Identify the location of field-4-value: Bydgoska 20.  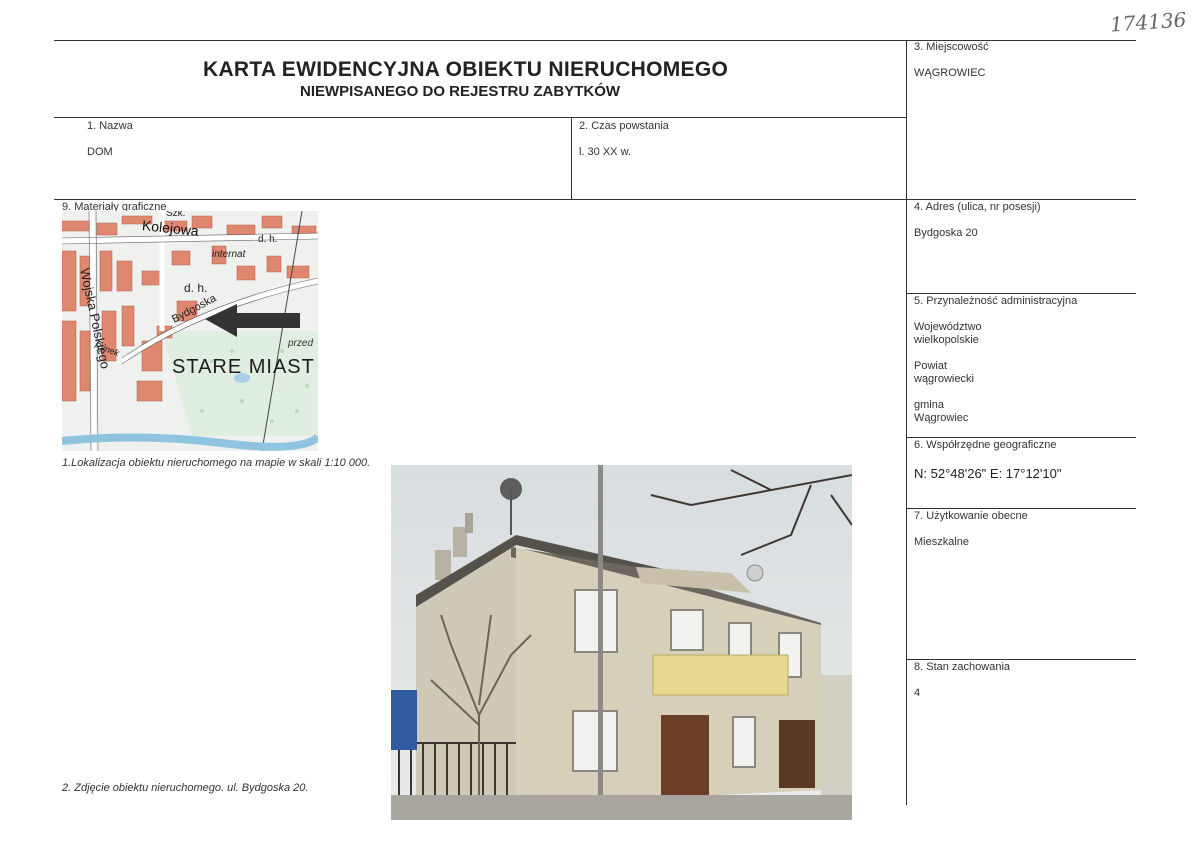
(946, 233).